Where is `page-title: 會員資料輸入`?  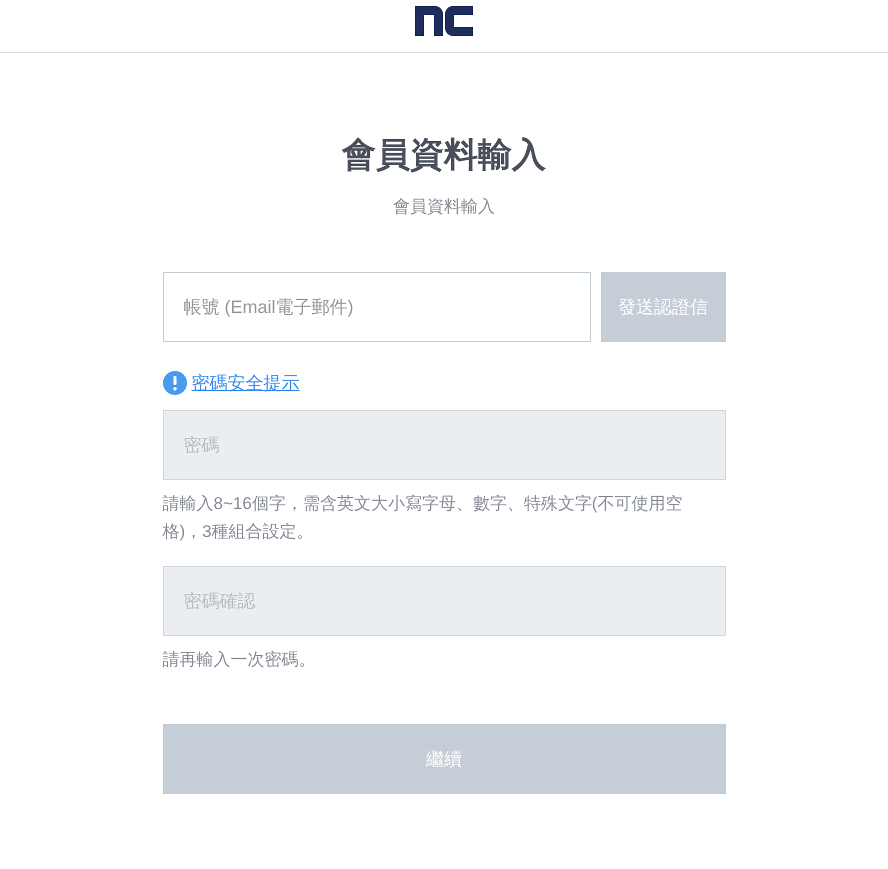 page-title: 會員資料輸入 is located at coordinates (443, 155).